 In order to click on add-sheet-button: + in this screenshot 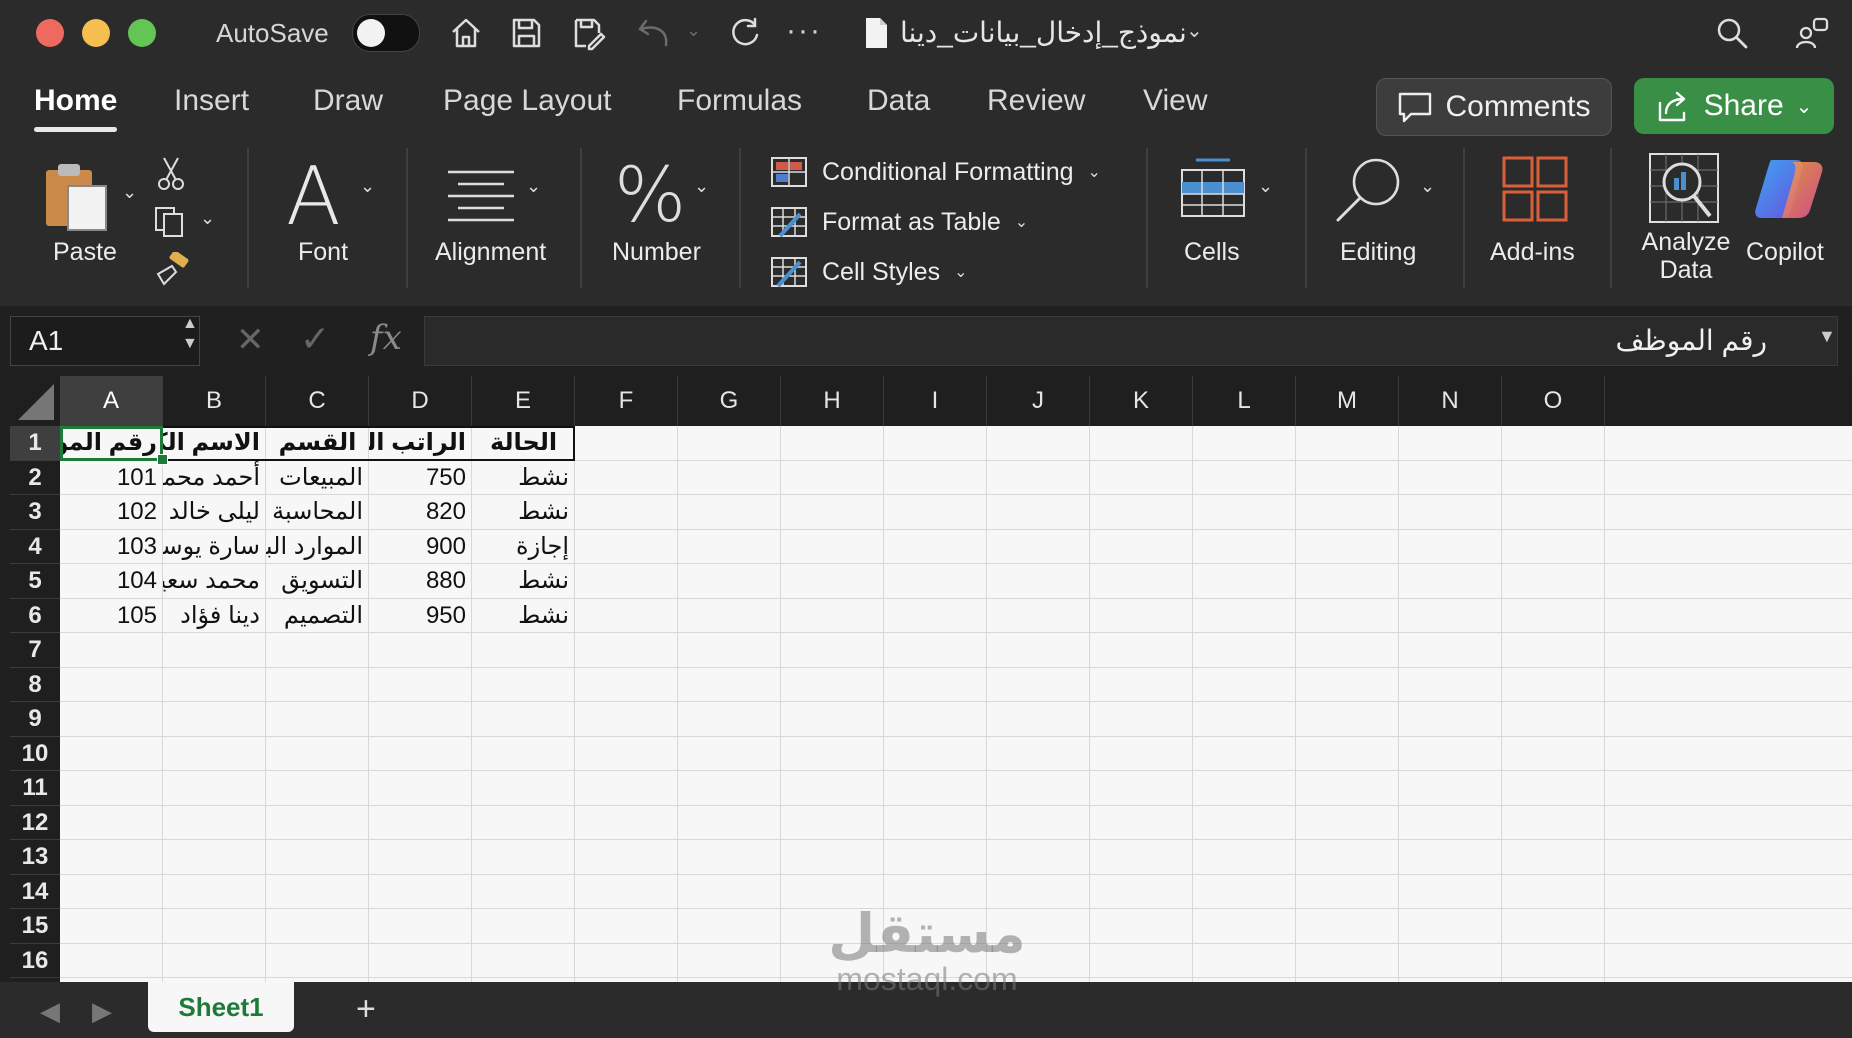, I will do `click(366, 1009)`.